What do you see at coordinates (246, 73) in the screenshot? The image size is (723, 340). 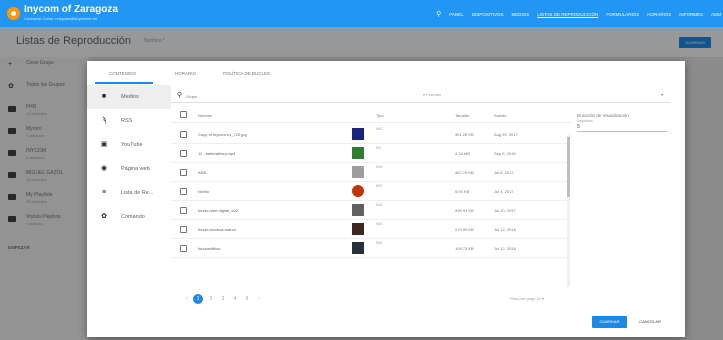 I see `tab-politica-bucles: POLÍTICA DE BUCLES` at bounding box center [246, 73].